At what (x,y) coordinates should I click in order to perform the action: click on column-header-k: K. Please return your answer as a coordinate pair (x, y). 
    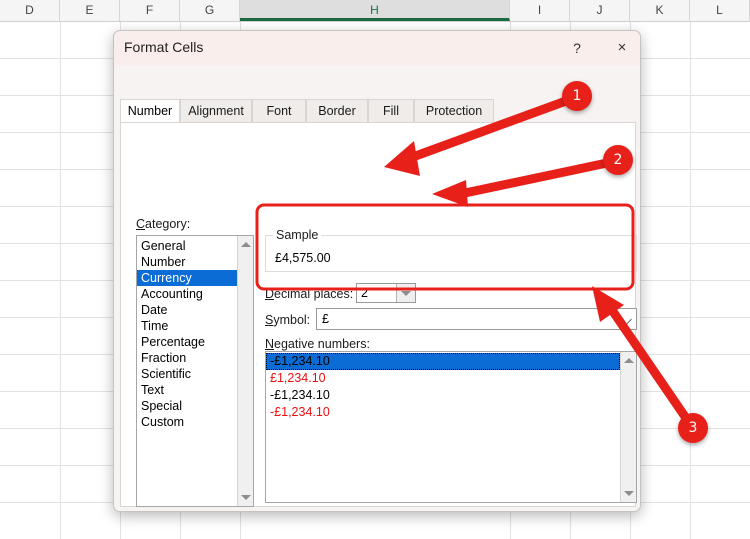
    Looking at the image, I should click on (660, 10).